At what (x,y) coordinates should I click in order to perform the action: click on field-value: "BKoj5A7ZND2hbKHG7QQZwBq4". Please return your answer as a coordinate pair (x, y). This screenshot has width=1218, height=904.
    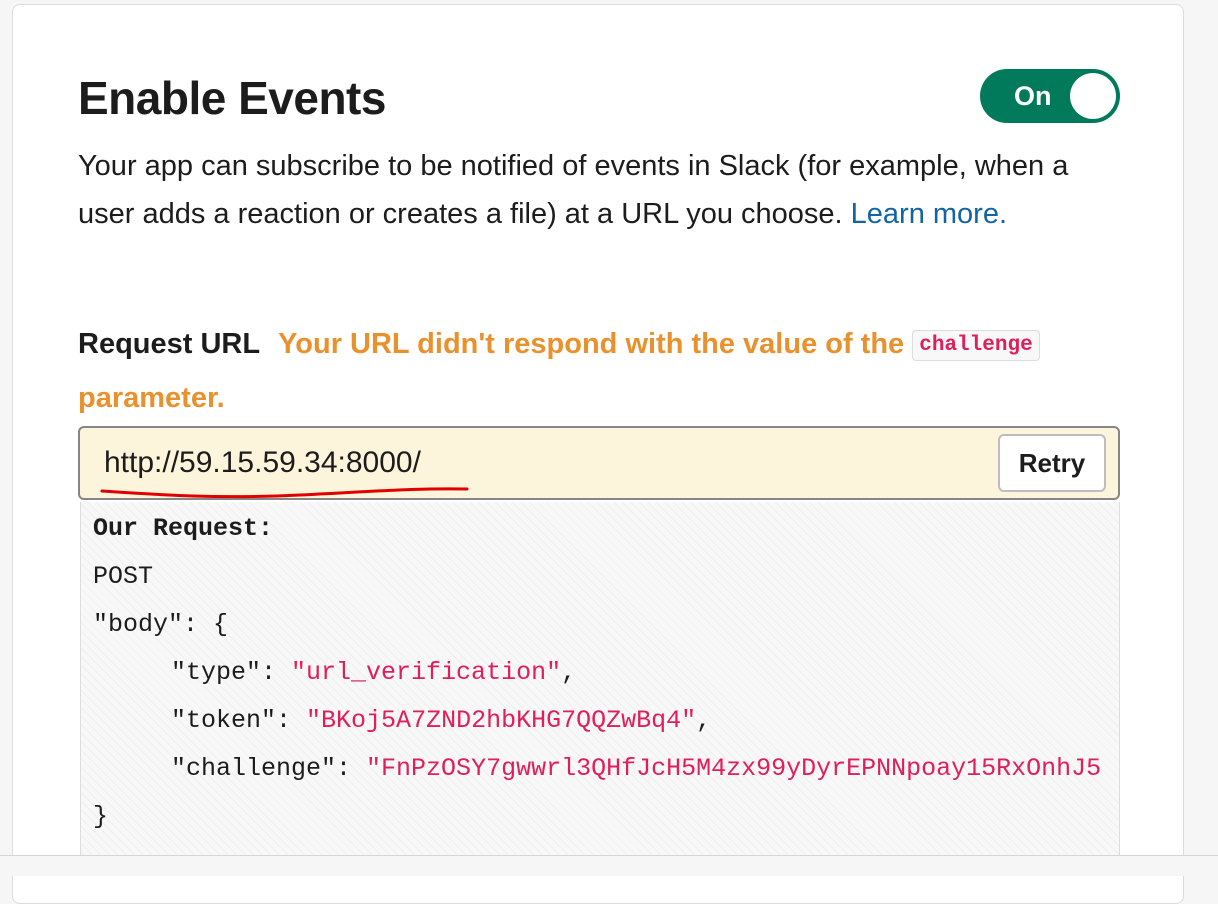
    Looking at the image, I should click on (501, 720).